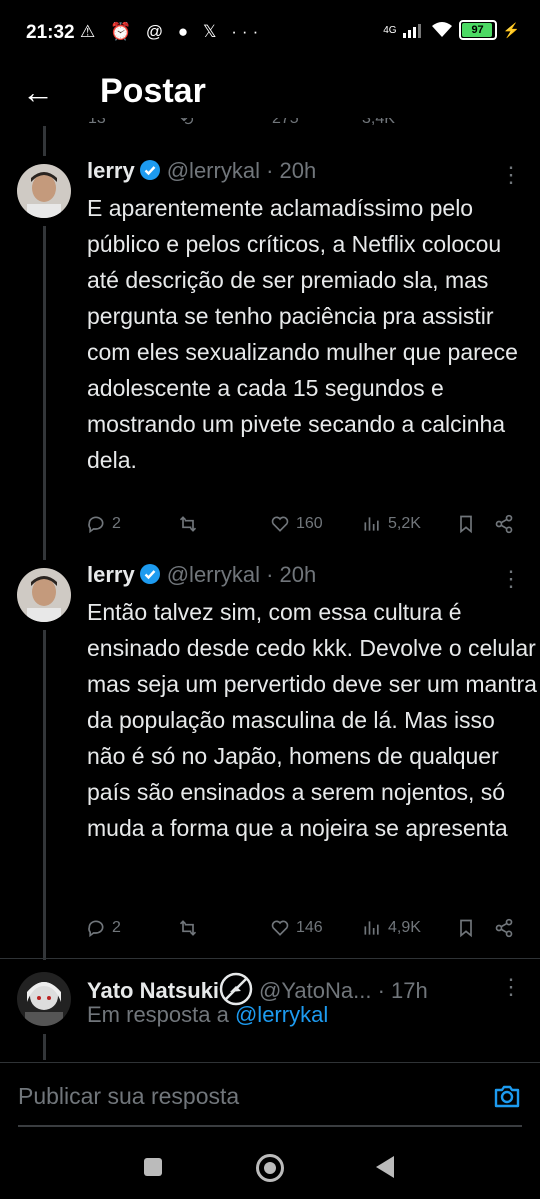 The width and height of the screenshot is (540, 1199). What do you see at coordinates (97, 123) in the screenshot?
I see `reply-count: 13` at bounding box center [97, 123].